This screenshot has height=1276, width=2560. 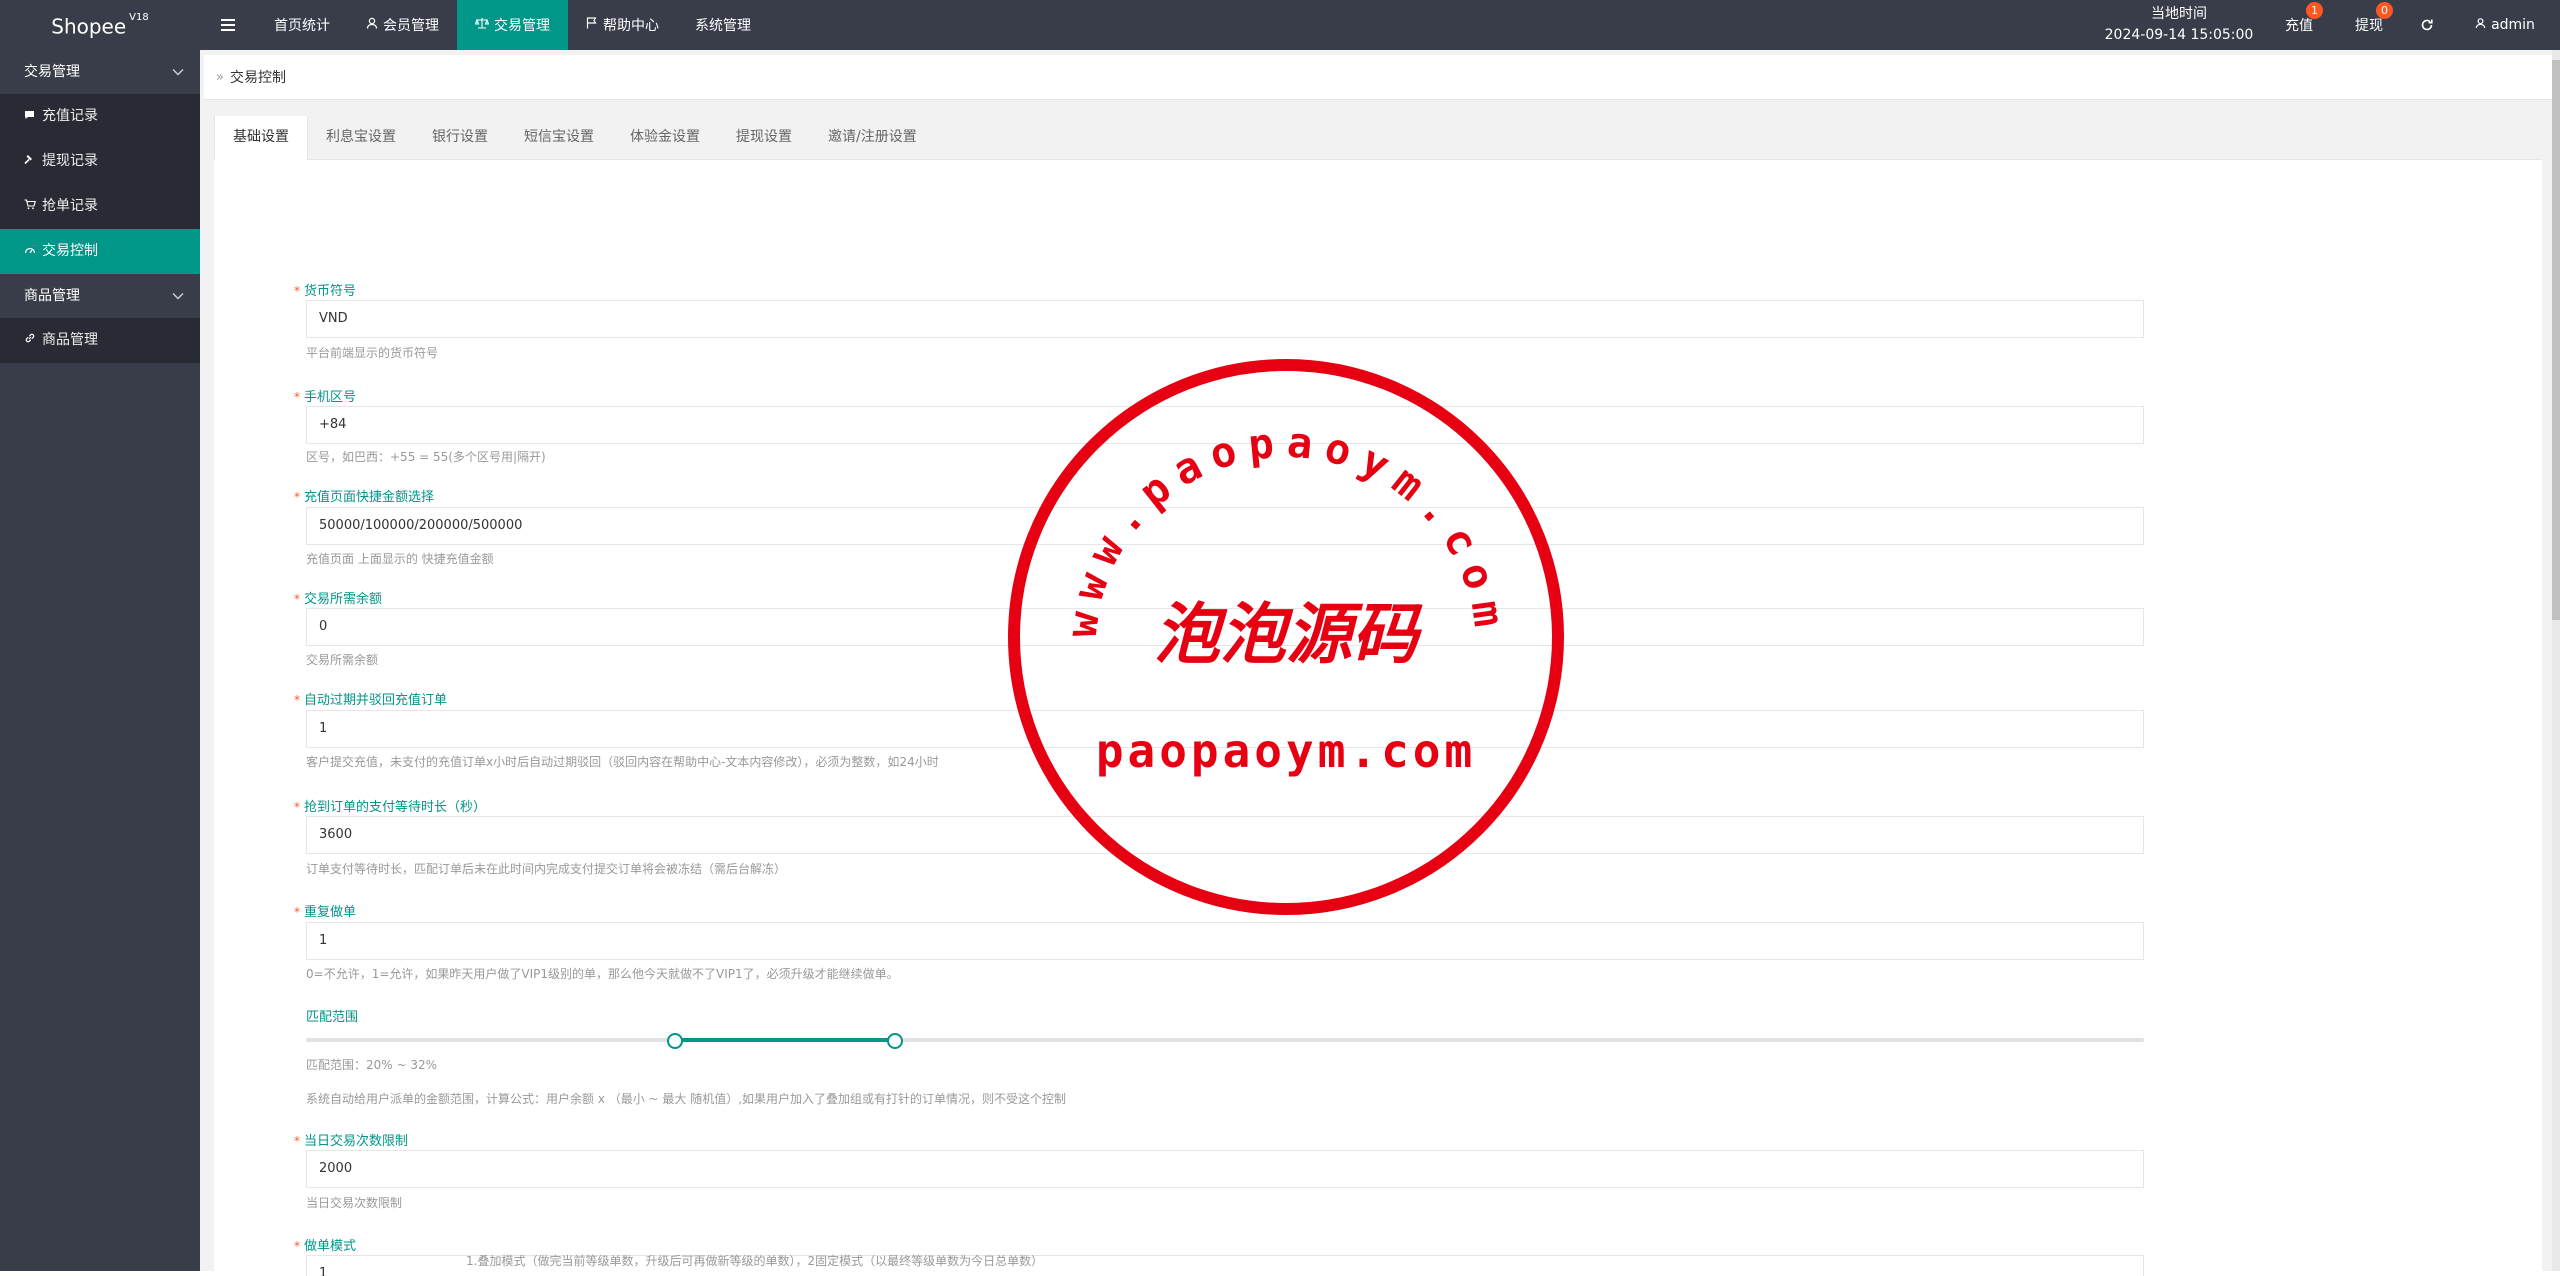 I want to click on pay-wait-help: 订单支付等待时长，匹配订单后未在此时间内完成支付提交订单将会被冻结（需后台解冻）, so click(x=546, y=869).